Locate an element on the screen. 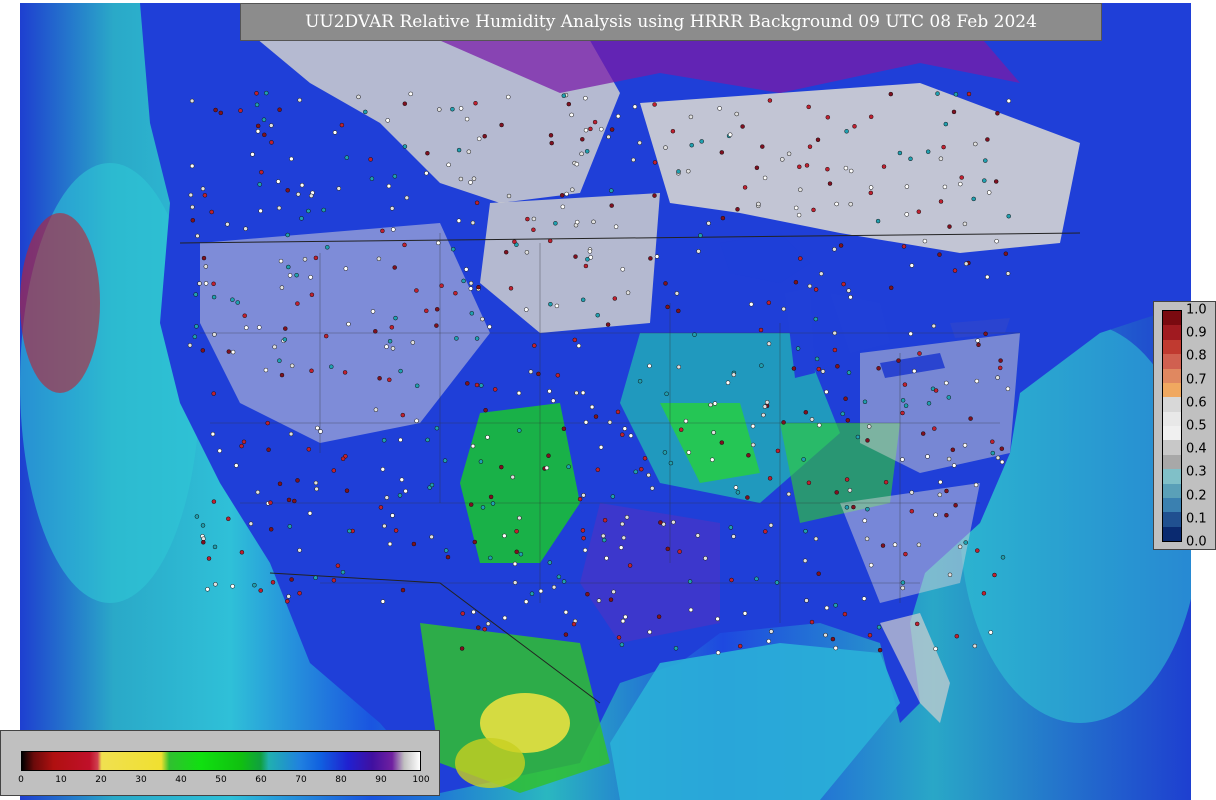 This screenshot has width=1216, height=800. pacific-dry-patch is located at coordinates (60, 303).